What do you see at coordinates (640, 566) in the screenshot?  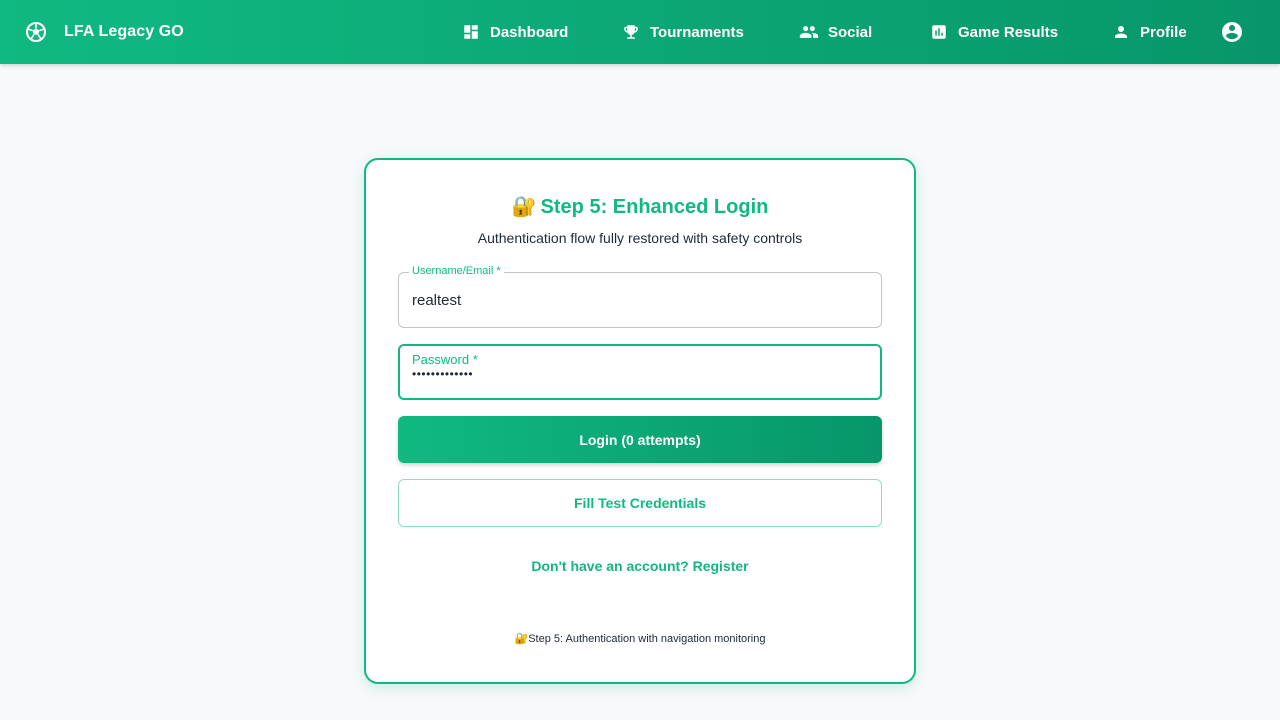 I see `register-link: Don't have an account? Register` at bounding box center [640, 566].